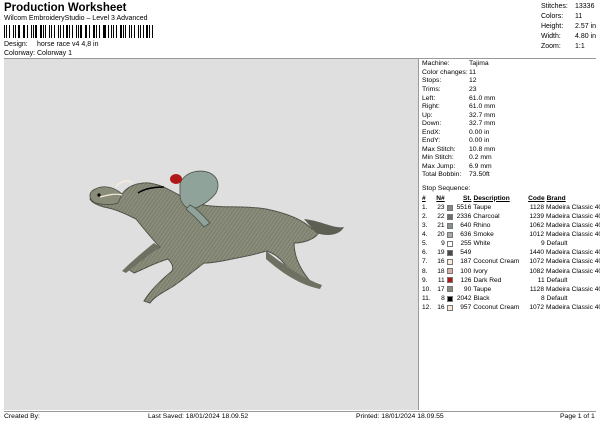  Describe the element at coordinates (511, 207) in the screenshot. I see `stop-sequence-row: 1. 23 5516 Taupe 1128 Madeira Classic 40` at that location.